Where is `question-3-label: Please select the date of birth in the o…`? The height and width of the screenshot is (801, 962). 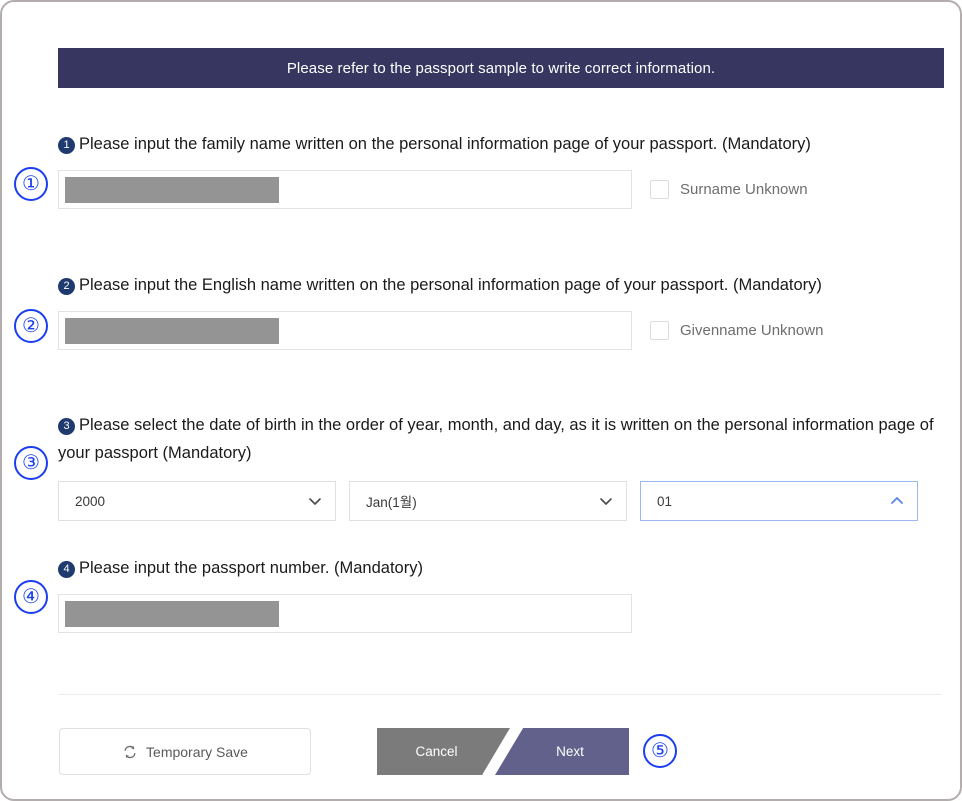 question-3-label: Please select the date of birth in the o… is located at coordinates (496, 439).